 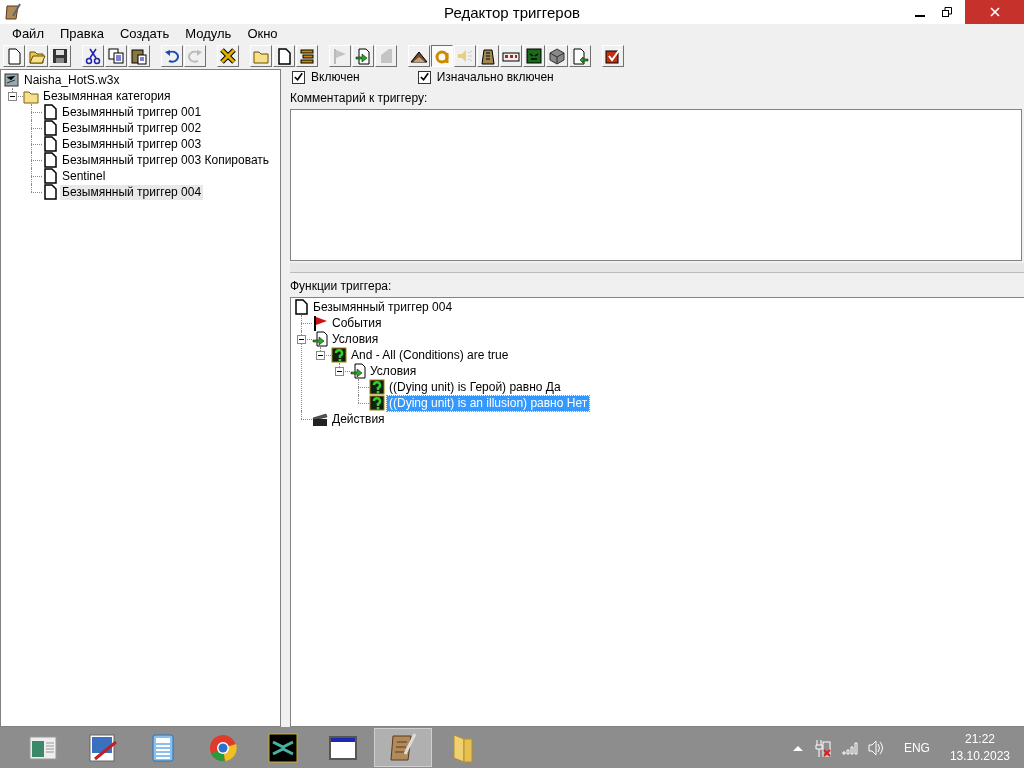 I want to click on tree-item: Безымянная категория, so click(x=107, y=96).